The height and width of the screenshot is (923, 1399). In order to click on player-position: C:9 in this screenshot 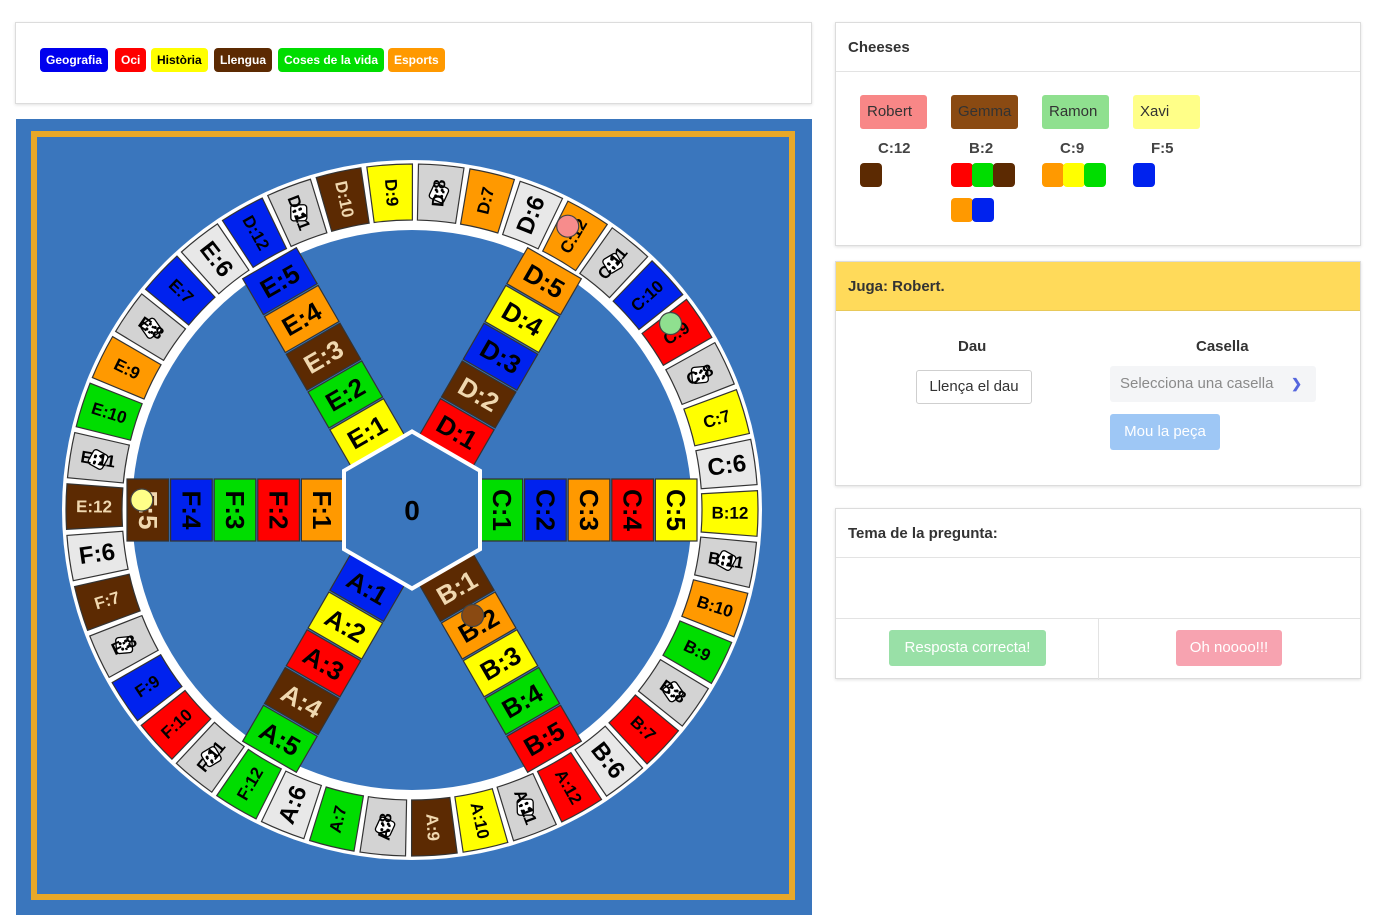, I will do `click(1072, 148)`.